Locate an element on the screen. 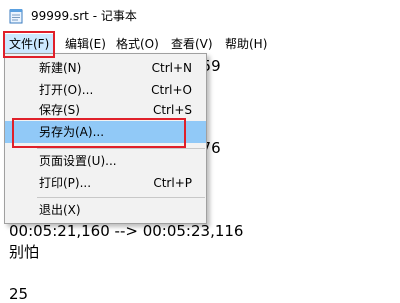  menu-item-open: 打开(O)... Ctrl+O is located at coordinates (105, 90).